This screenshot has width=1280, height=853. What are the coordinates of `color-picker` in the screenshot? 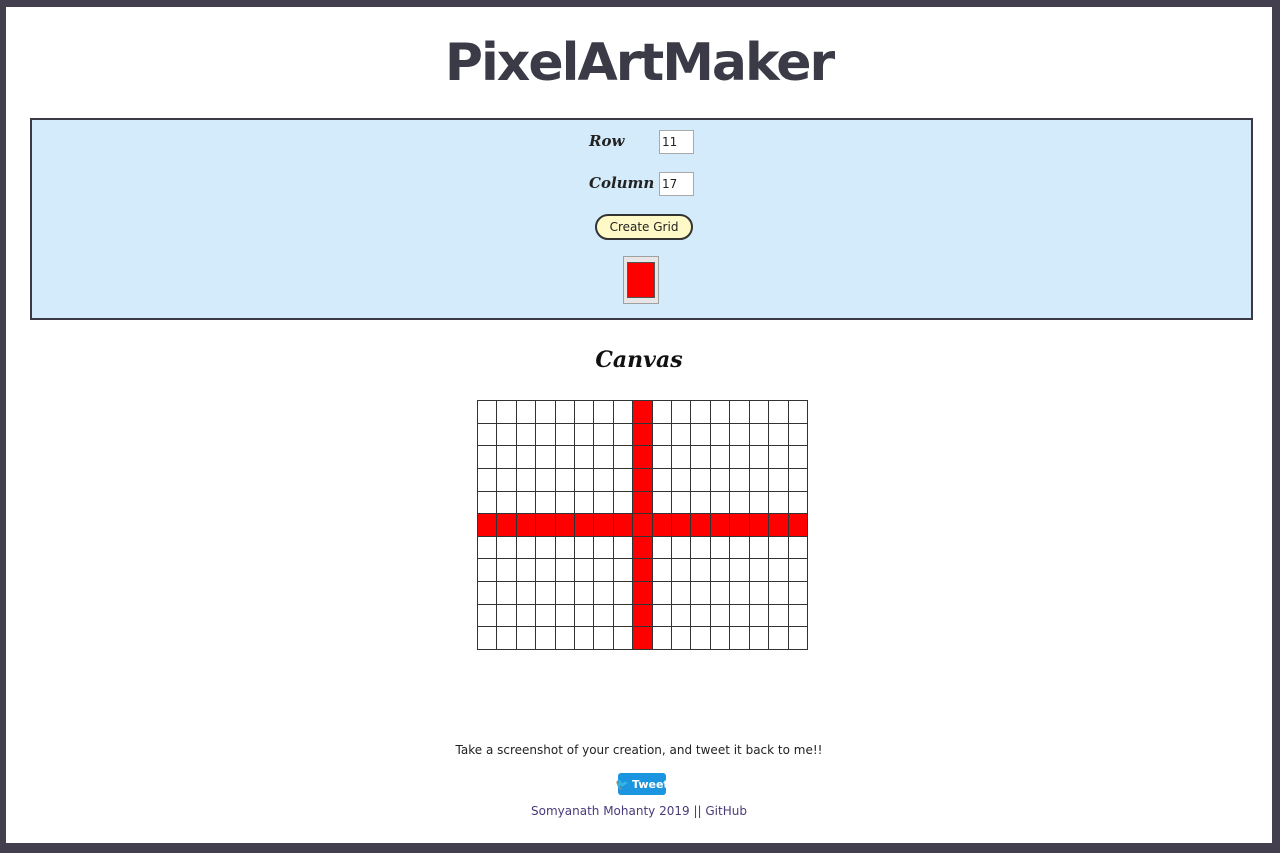 It's located at (641, 280).